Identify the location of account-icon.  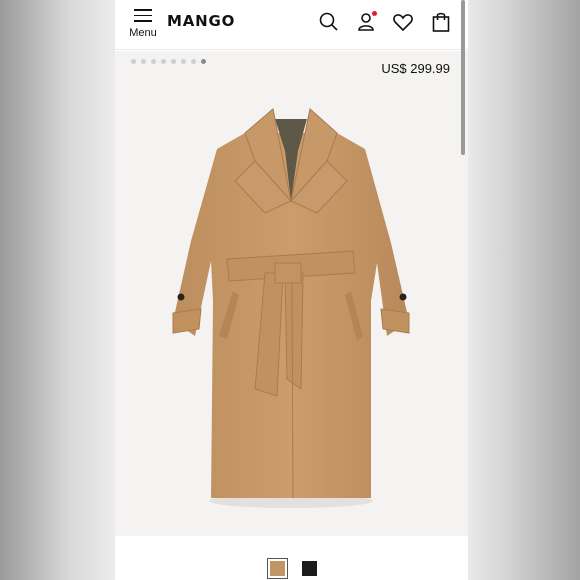
(367, 22).